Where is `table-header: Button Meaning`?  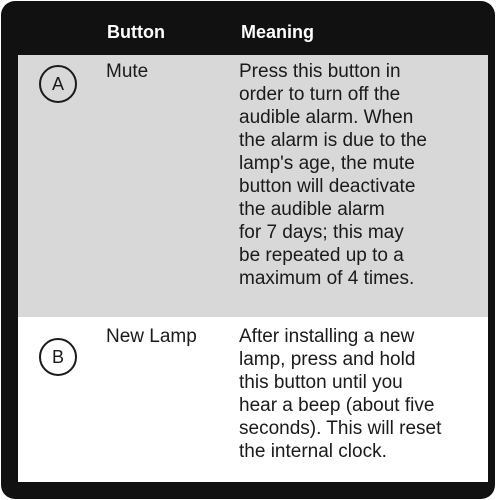 table-header: Button Meaning is located at coordinates (248, 28).